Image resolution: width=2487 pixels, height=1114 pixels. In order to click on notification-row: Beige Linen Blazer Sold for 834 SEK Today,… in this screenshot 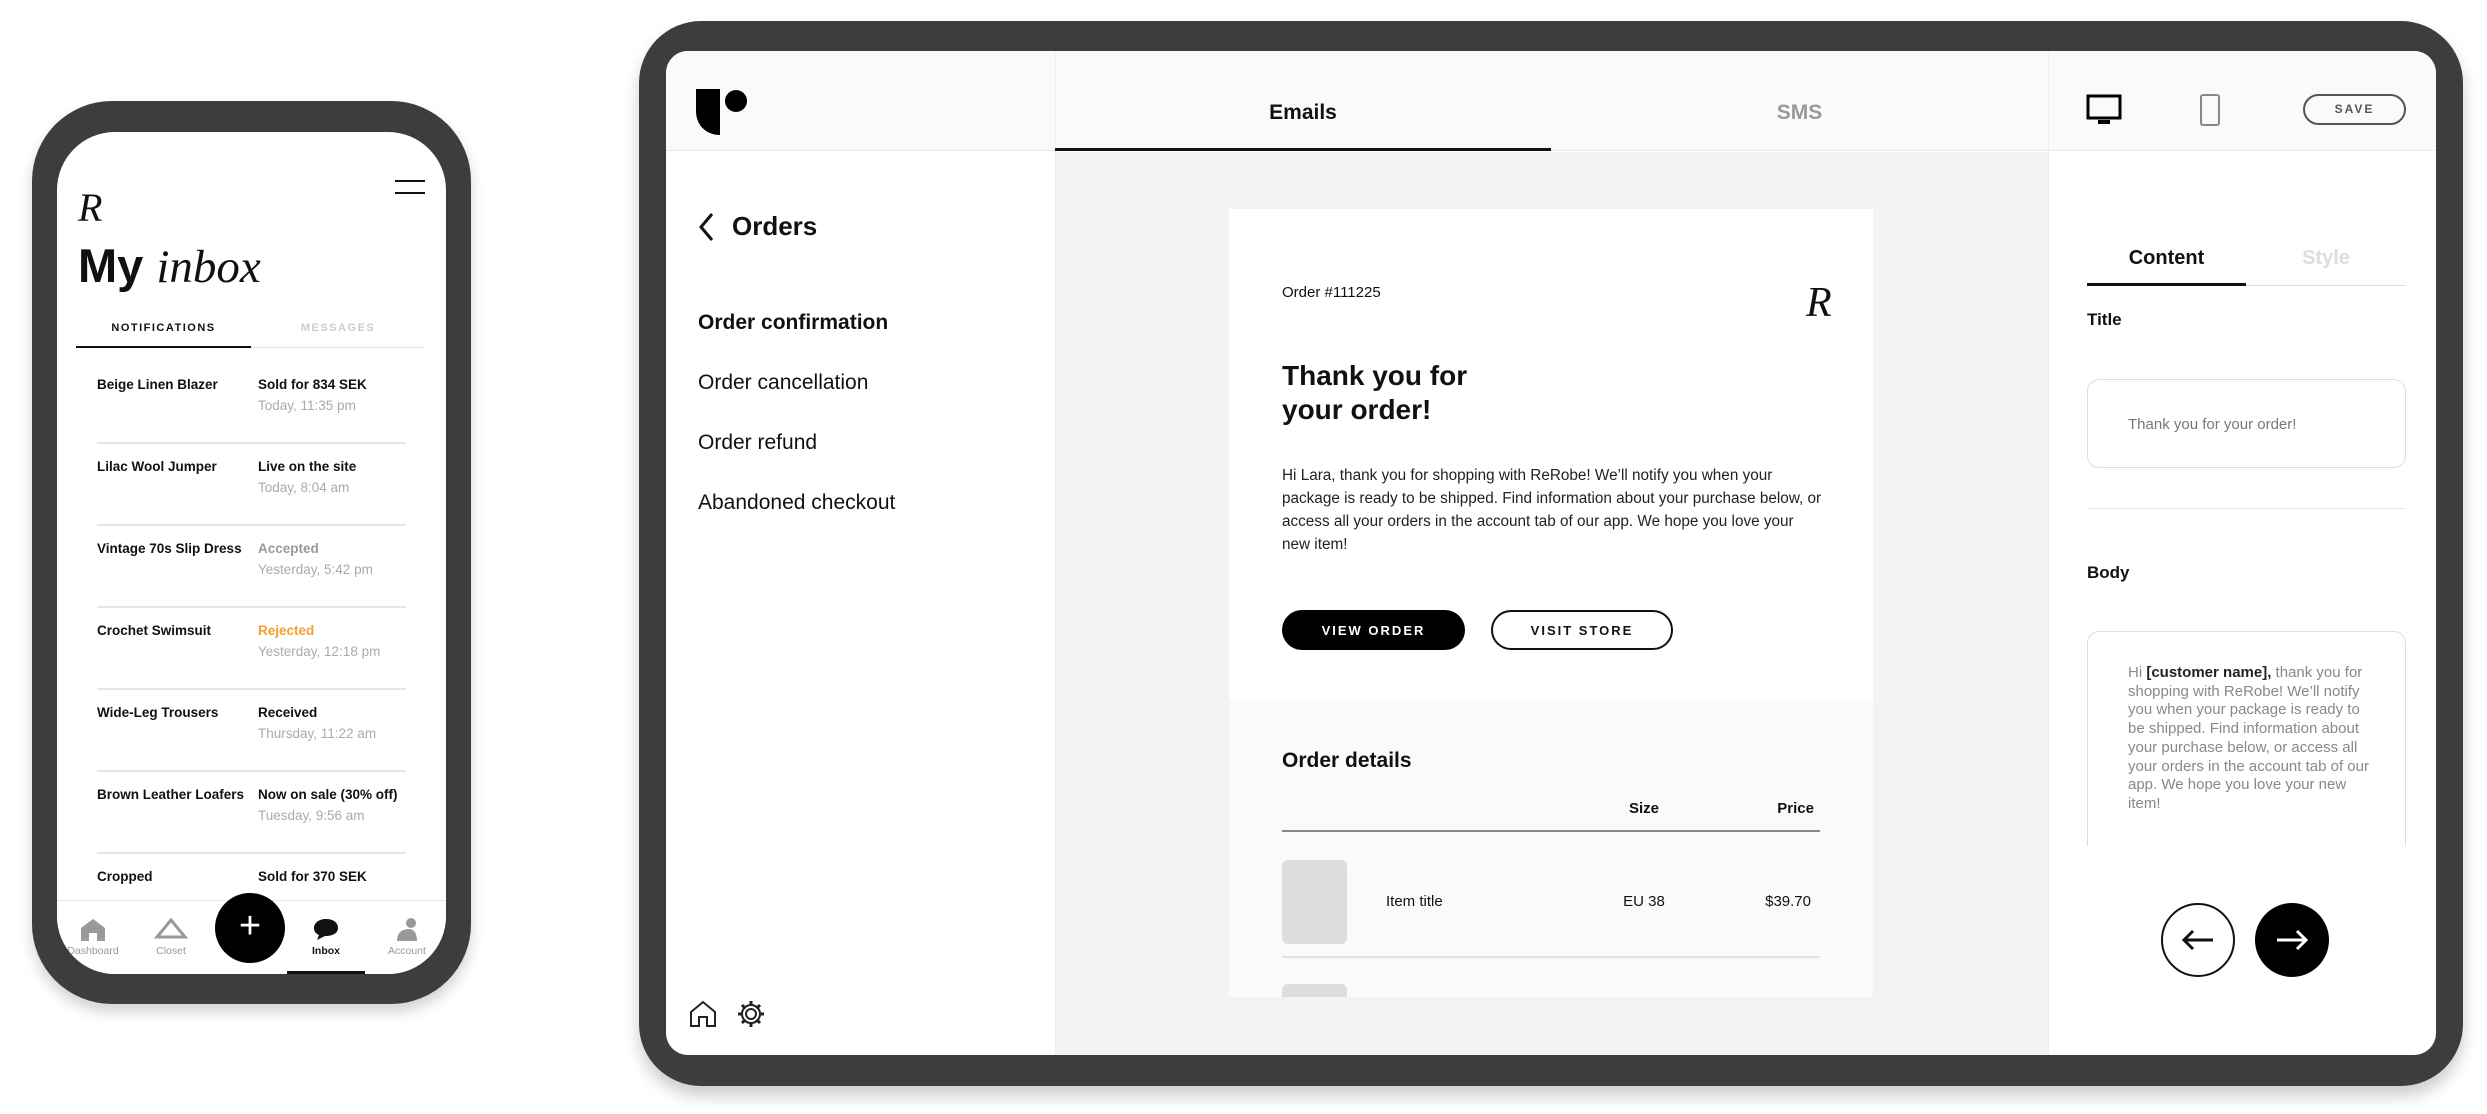, I will do `click(251, 403)`.